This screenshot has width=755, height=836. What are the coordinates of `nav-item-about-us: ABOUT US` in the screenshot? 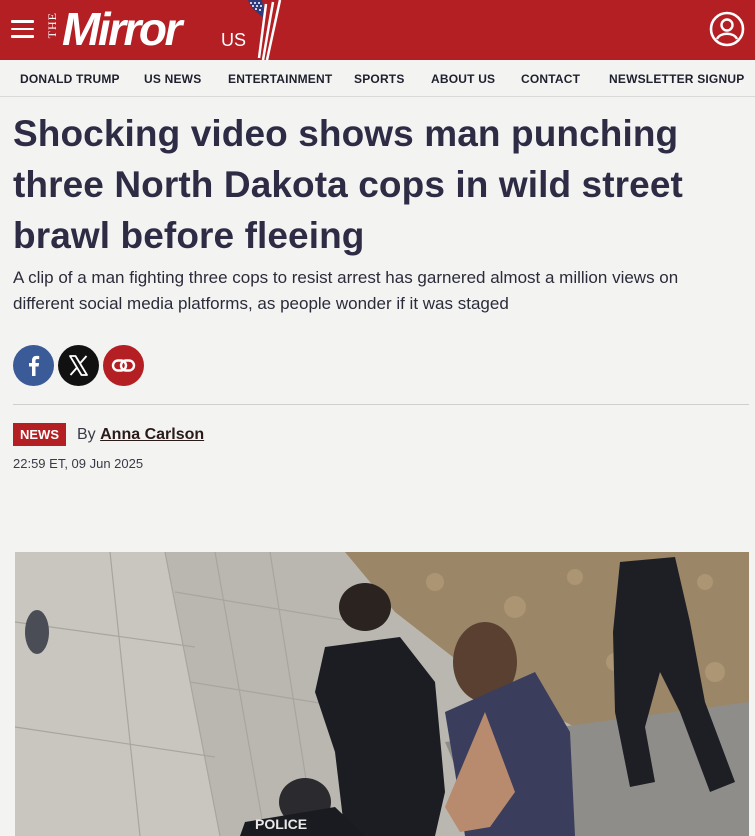 It's located at (463, 79).